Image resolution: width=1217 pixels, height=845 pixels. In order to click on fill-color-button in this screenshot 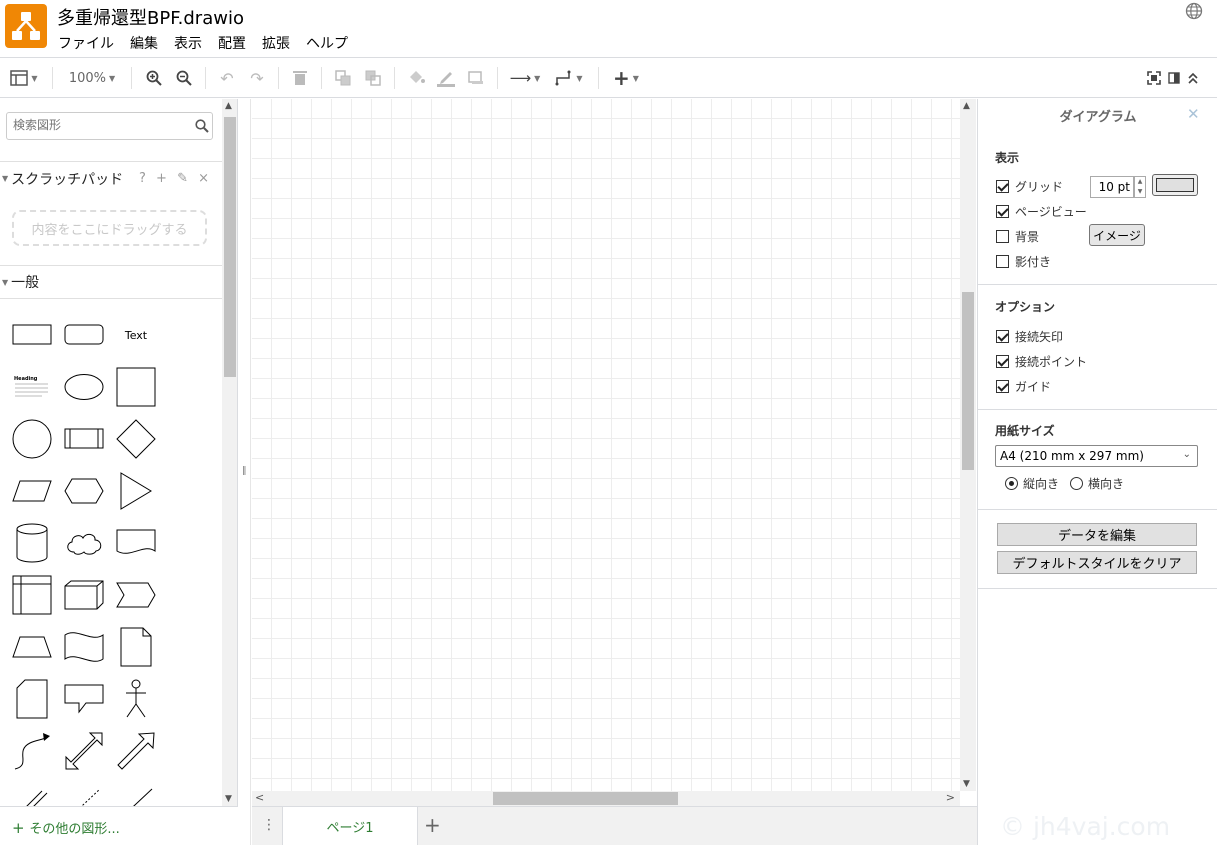, I will do `click(416, 78)`.